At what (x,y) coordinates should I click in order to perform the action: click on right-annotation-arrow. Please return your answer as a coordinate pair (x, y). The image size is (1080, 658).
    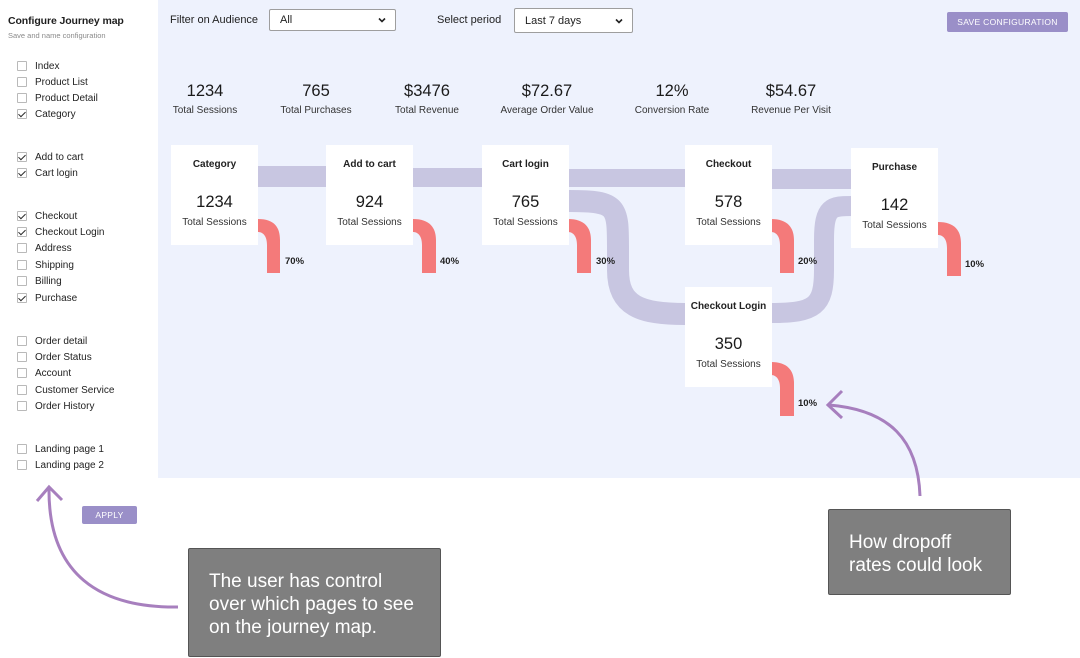
    Looking at the image, I should click on (875, 450).